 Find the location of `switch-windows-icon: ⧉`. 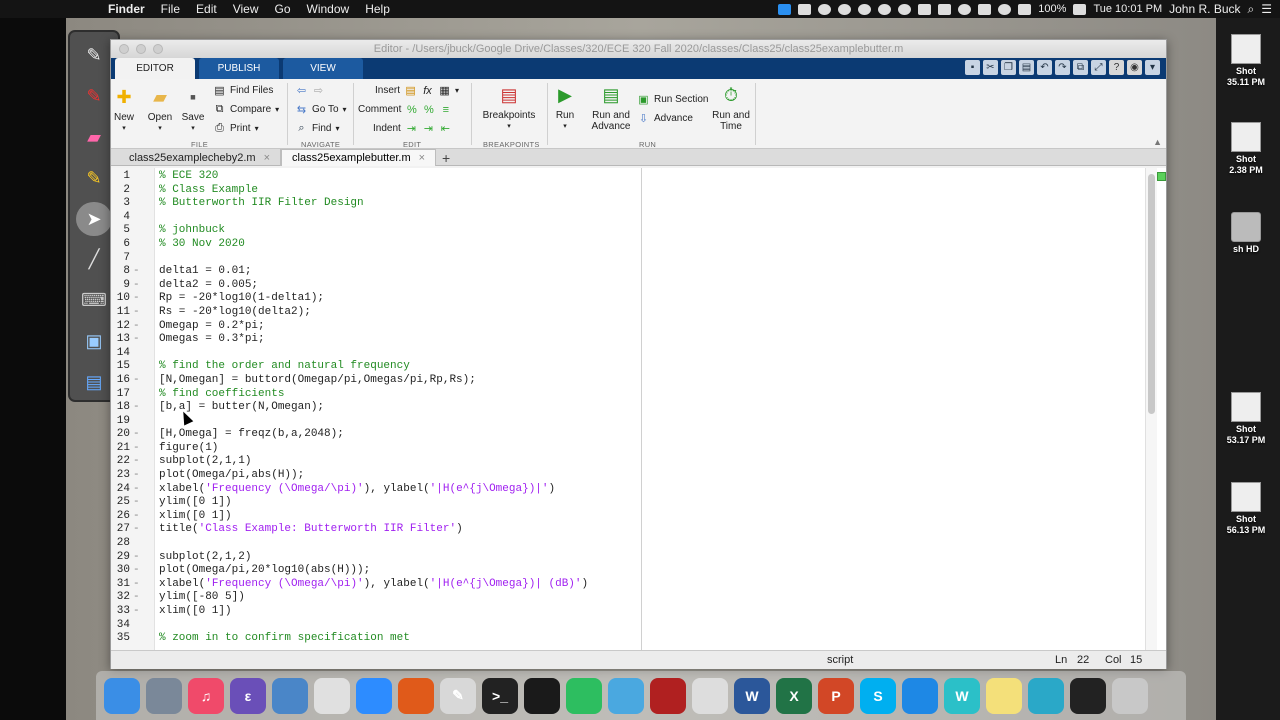

switch-windows-icon: ⧉ is located at coordinates (1080, 67).